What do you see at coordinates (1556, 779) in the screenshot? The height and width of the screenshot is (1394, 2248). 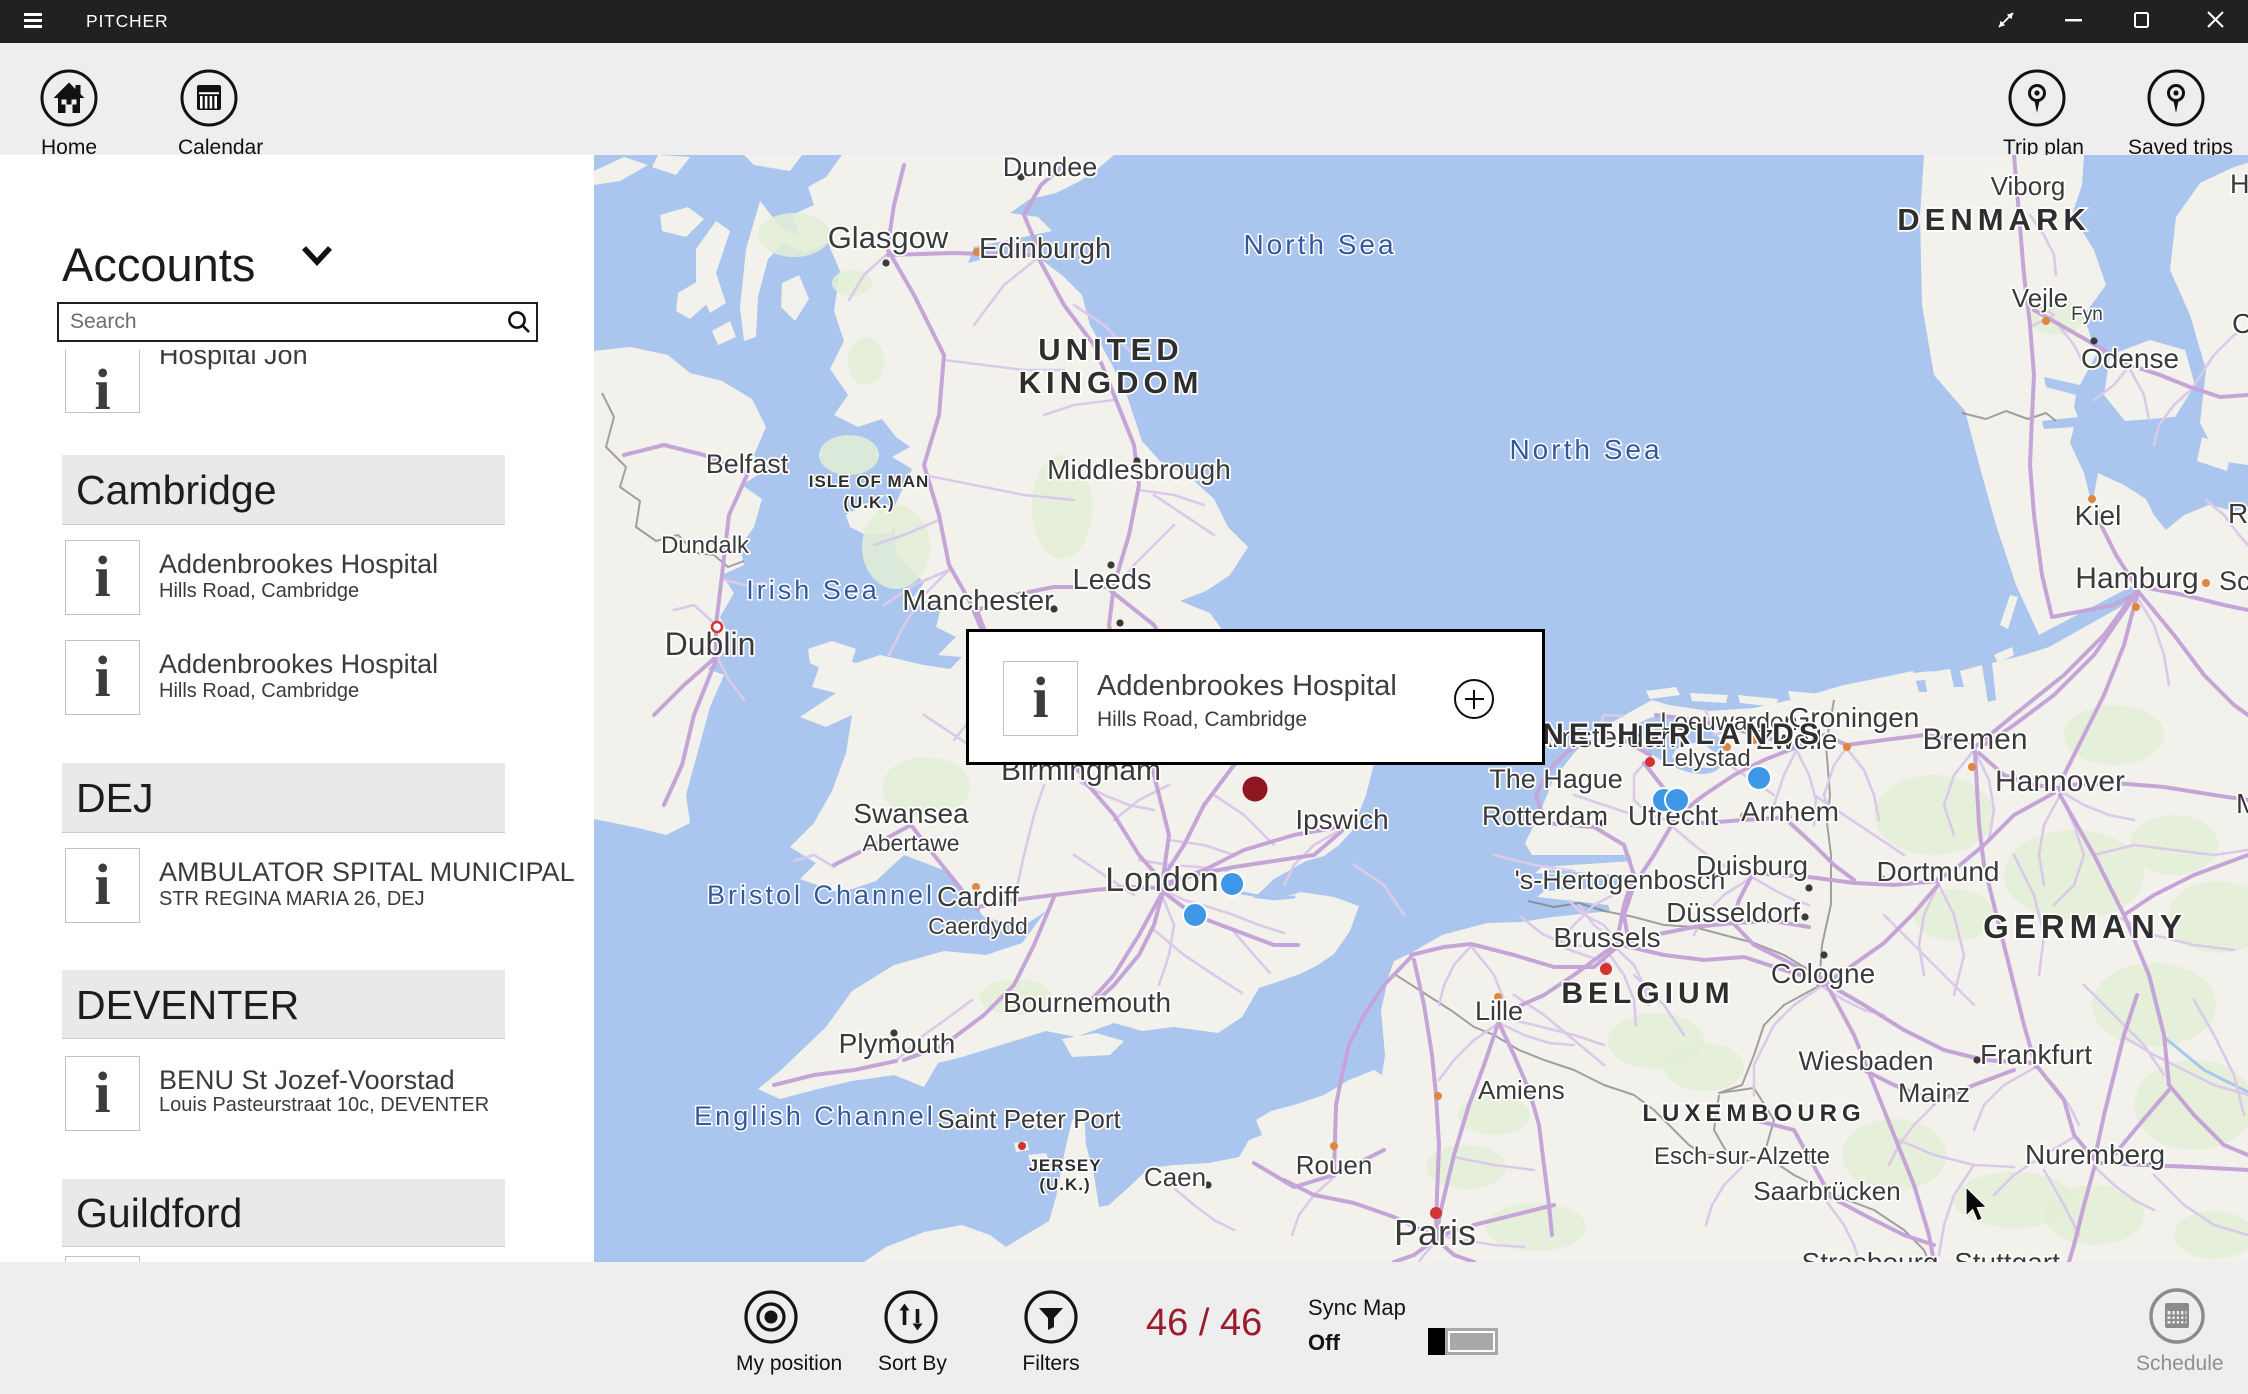 I see `svg-text: The Hague` at bounding box center [1556, 779].